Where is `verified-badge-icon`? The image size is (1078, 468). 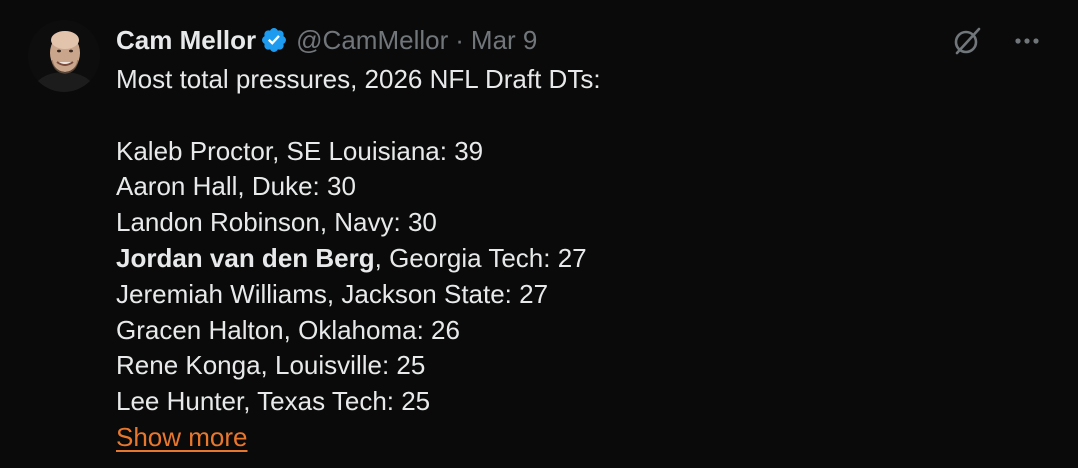
verified-badge-icon is located at coordinates (274, 40).